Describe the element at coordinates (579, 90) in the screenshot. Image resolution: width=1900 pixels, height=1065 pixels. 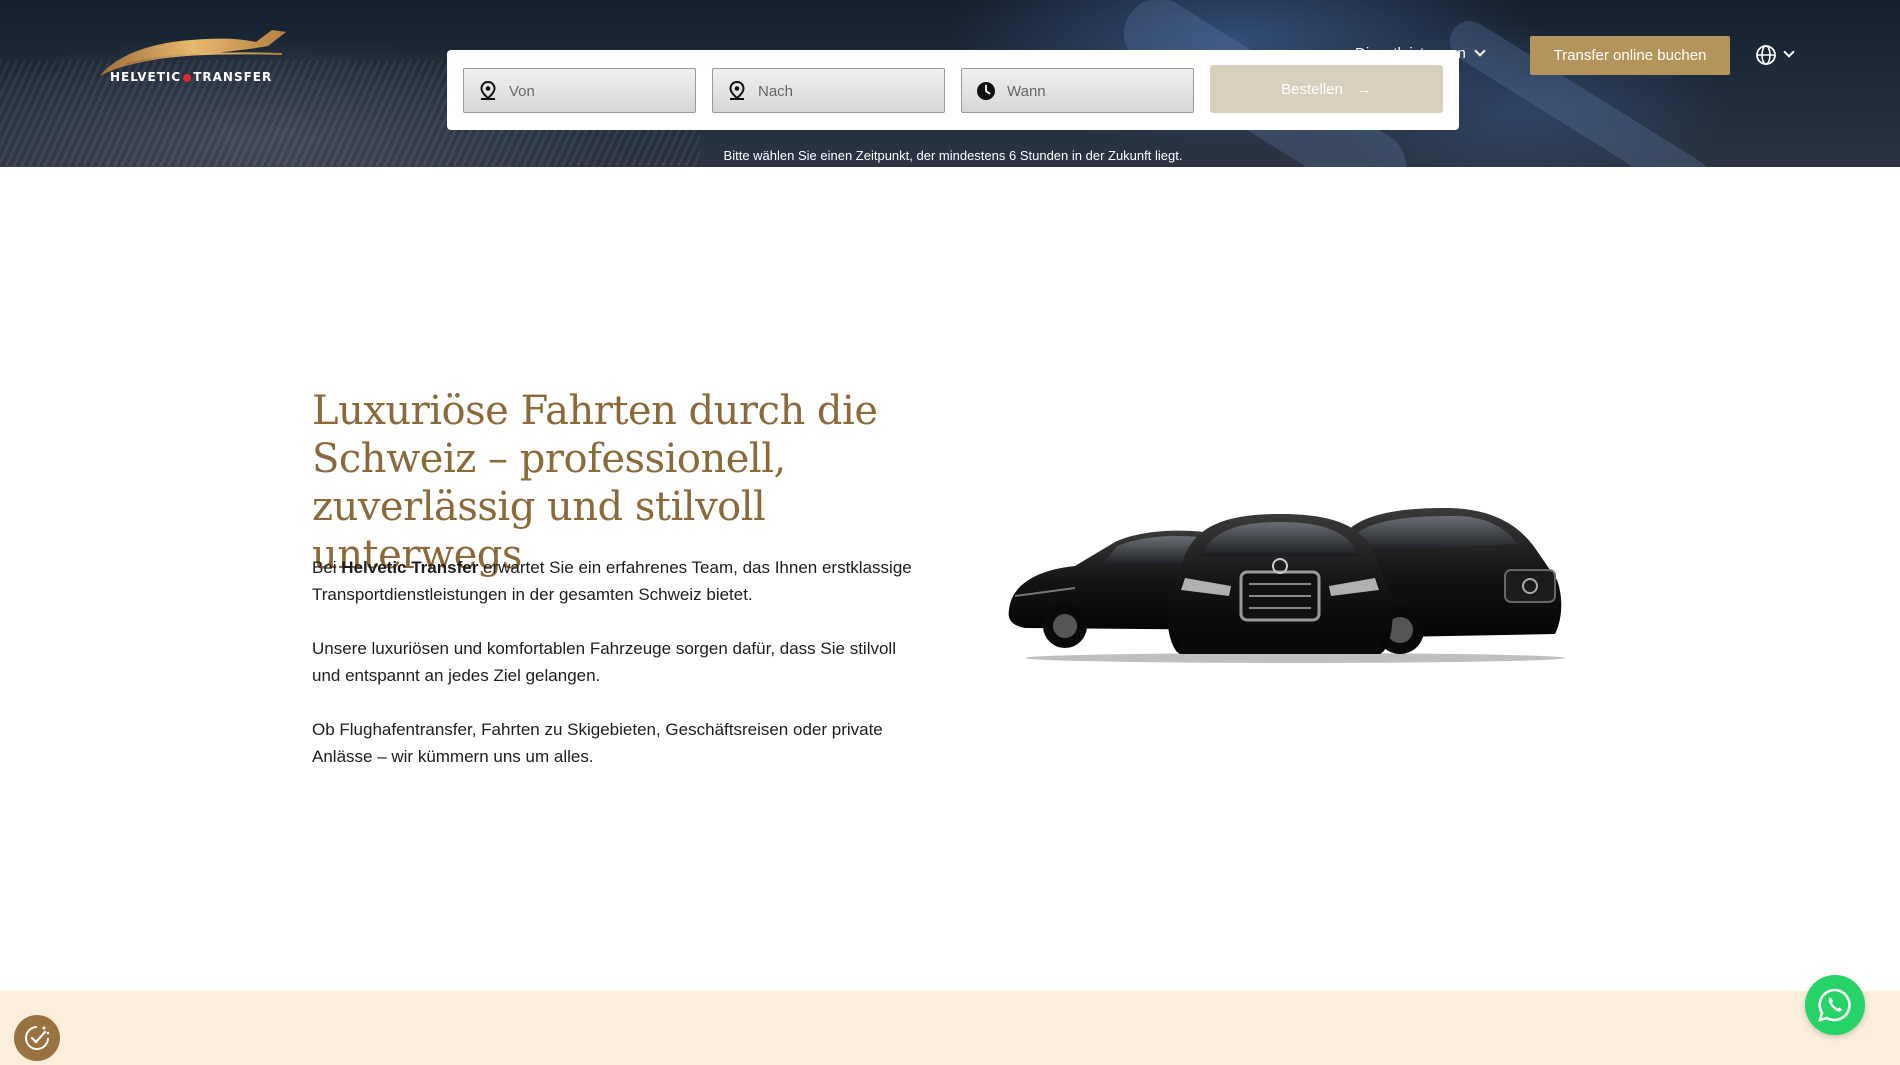
I see `from-field: Von` at that location.